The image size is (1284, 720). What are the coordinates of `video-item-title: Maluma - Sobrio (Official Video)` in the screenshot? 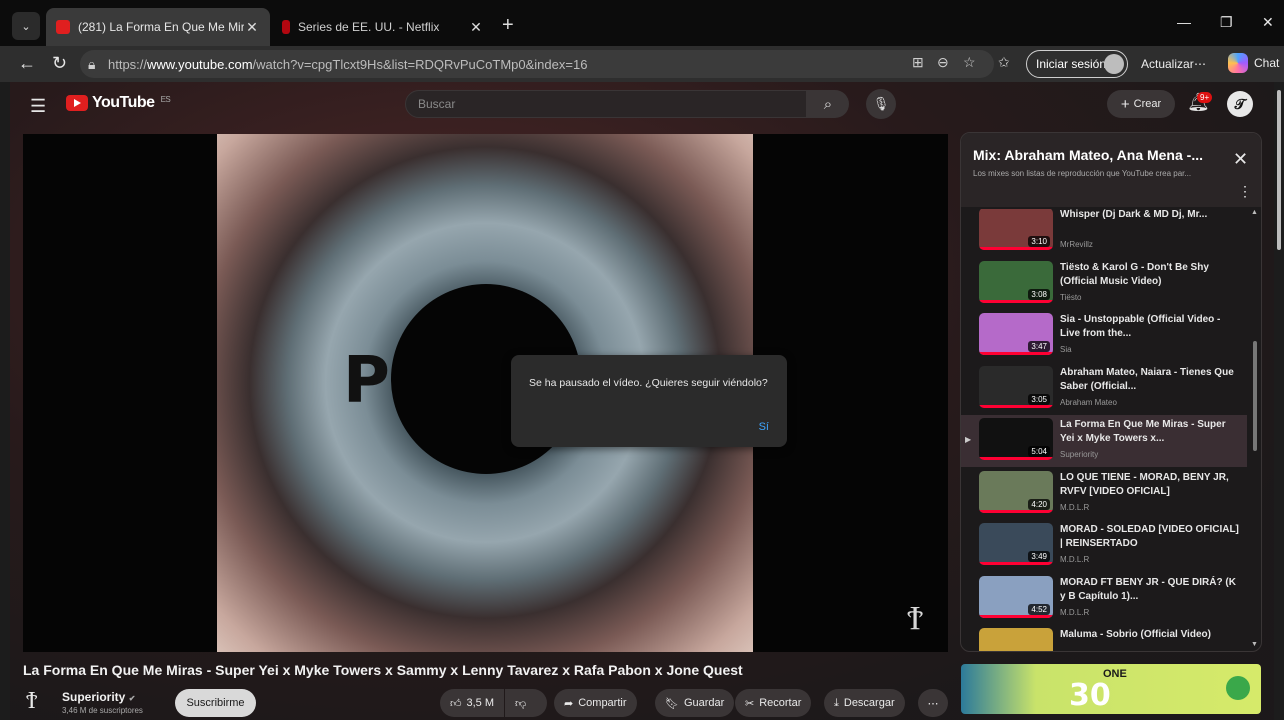 It's located at (1135, 634).